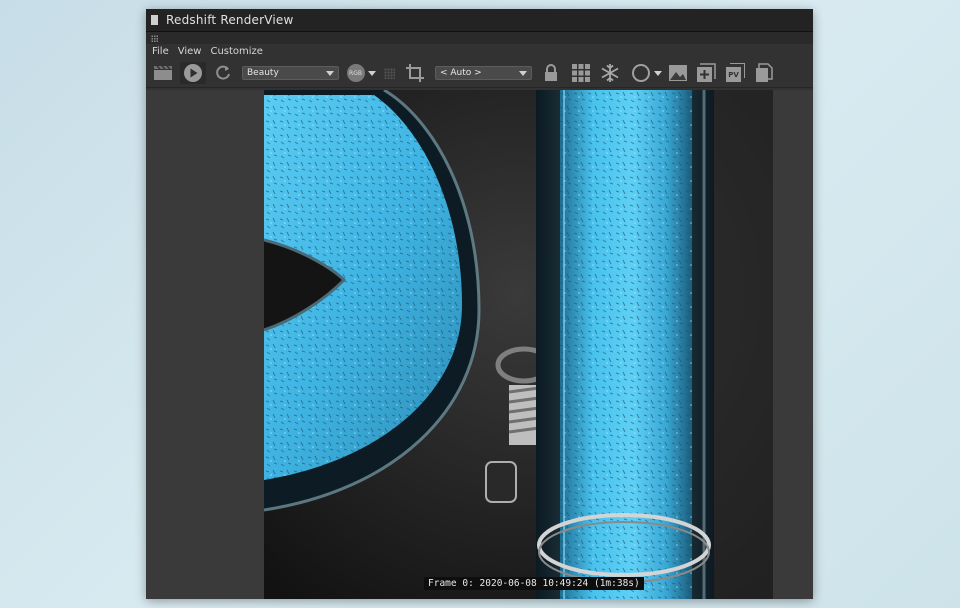 This screenshot has width=960, height=608. What do you see at coordinates (479, 38) in the screenshot?
I see `dock-handle` at bounding box center [479, 38].